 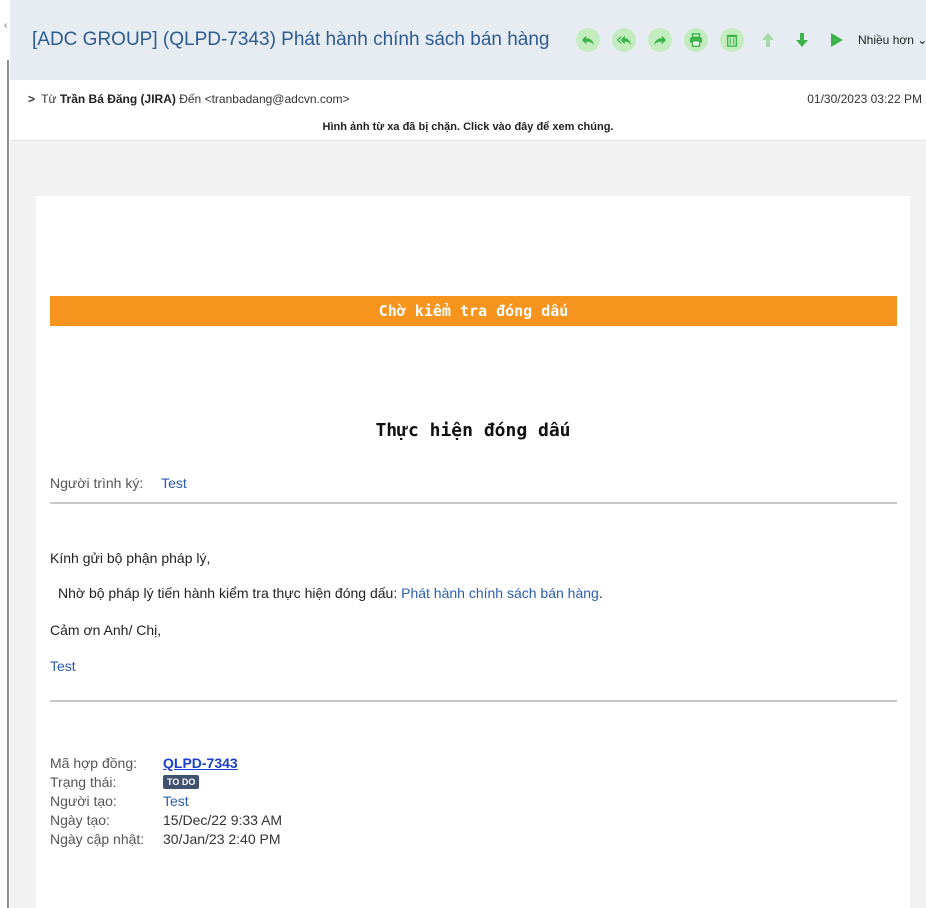 What do you see at coordinates (864, 99) in the screenshot?
I see `email-date: 01/30/2023 03:22 PM` at bounding box center [864, 99].